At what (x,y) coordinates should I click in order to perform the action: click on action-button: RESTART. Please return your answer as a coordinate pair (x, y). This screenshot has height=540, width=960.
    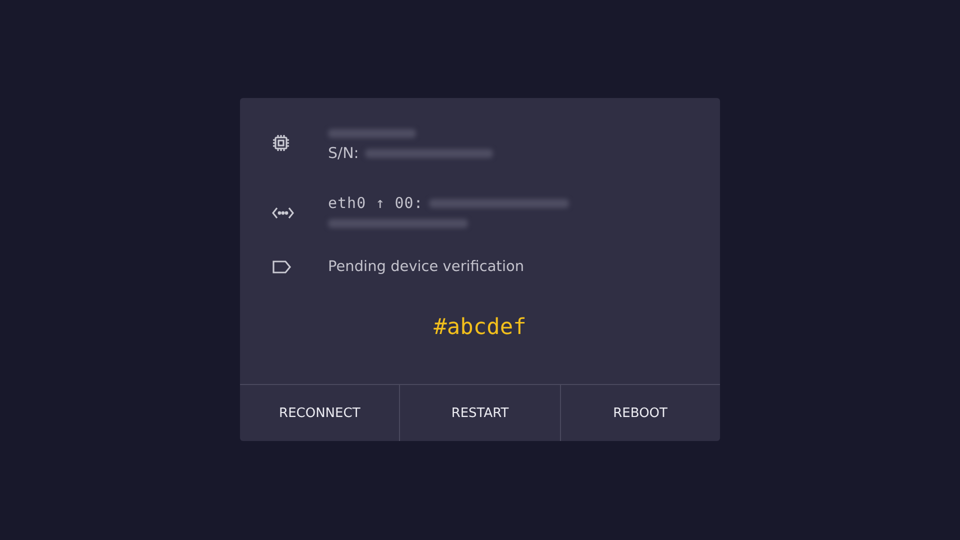
    Looking at the image, I should click on (479, 413).